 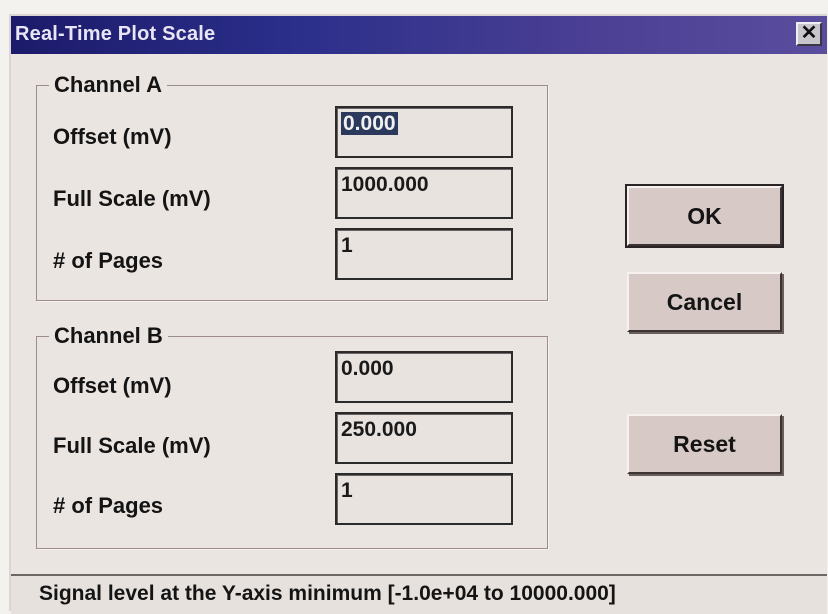 I want to click on channel-a-pages-input: 1, so click(x=424, y=254).